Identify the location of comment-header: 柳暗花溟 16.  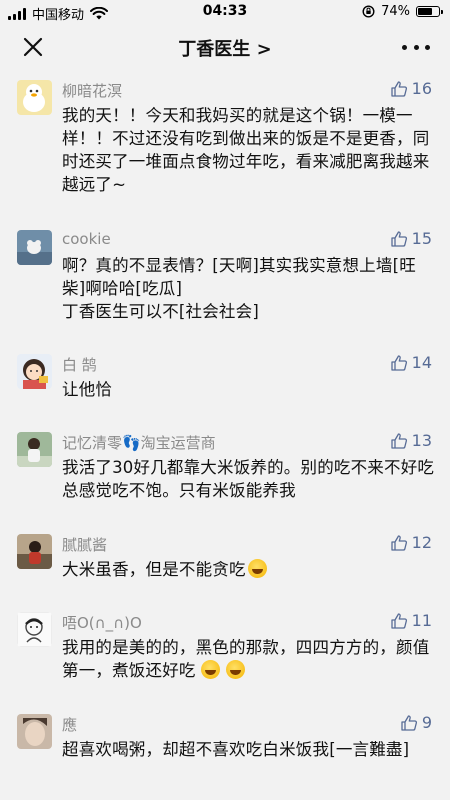
(249, 89).